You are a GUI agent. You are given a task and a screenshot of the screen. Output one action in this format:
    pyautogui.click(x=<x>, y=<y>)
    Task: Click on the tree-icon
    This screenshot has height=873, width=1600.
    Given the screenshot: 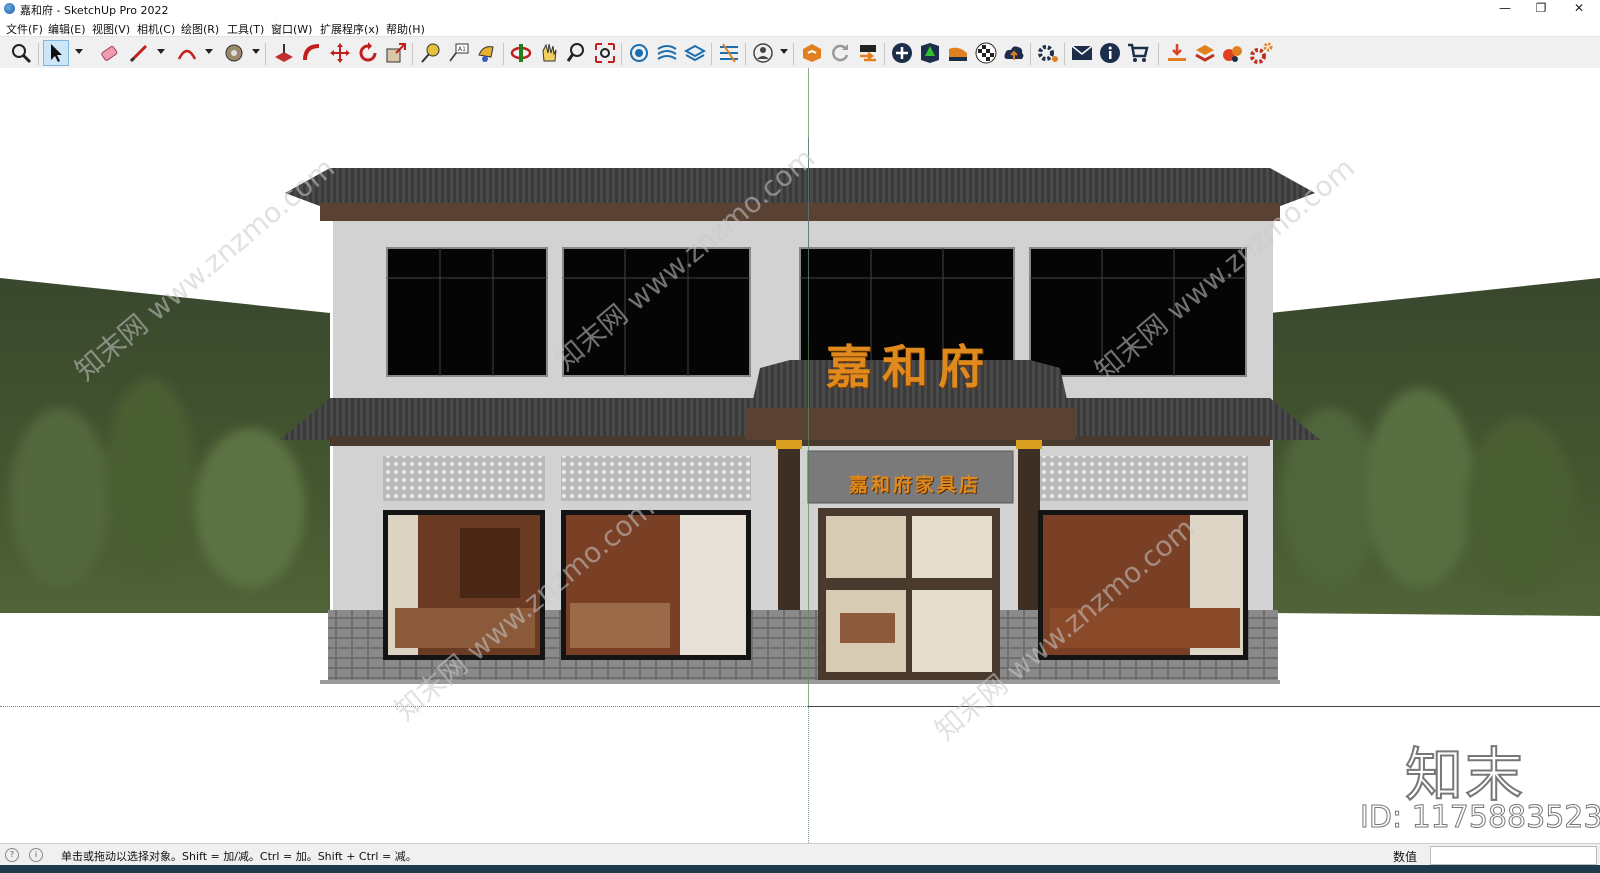 What is the action you would take?
    pyautogui.click(x=930, y=53)
    